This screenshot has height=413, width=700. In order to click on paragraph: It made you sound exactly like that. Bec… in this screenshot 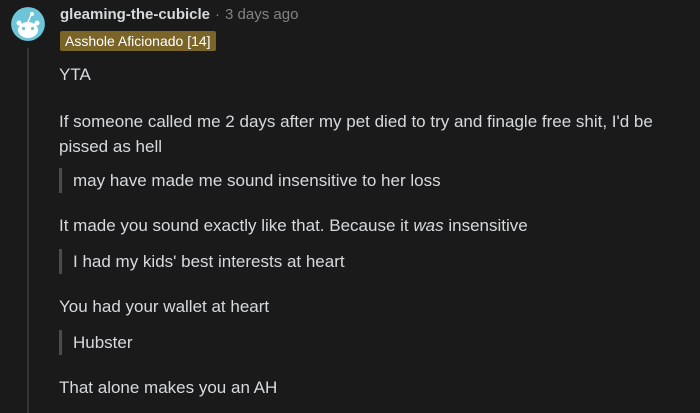, I will do `click(374, 225)`.